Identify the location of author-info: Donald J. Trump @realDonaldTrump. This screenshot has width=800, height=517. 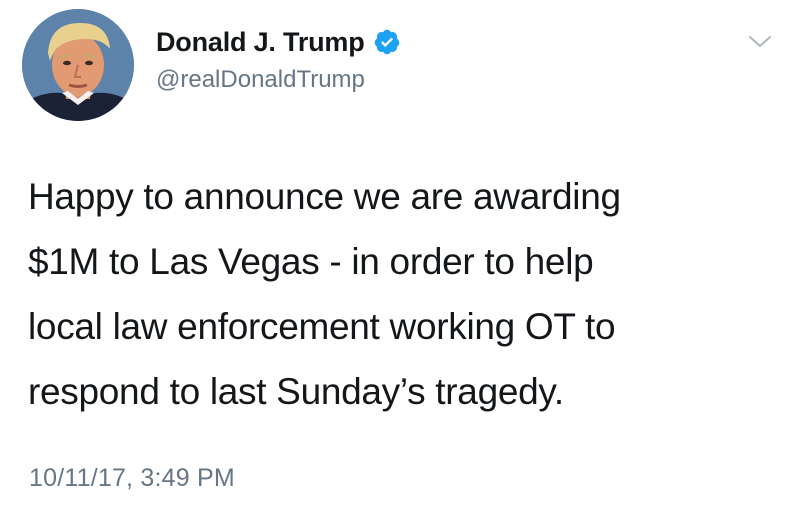
(278, 59).